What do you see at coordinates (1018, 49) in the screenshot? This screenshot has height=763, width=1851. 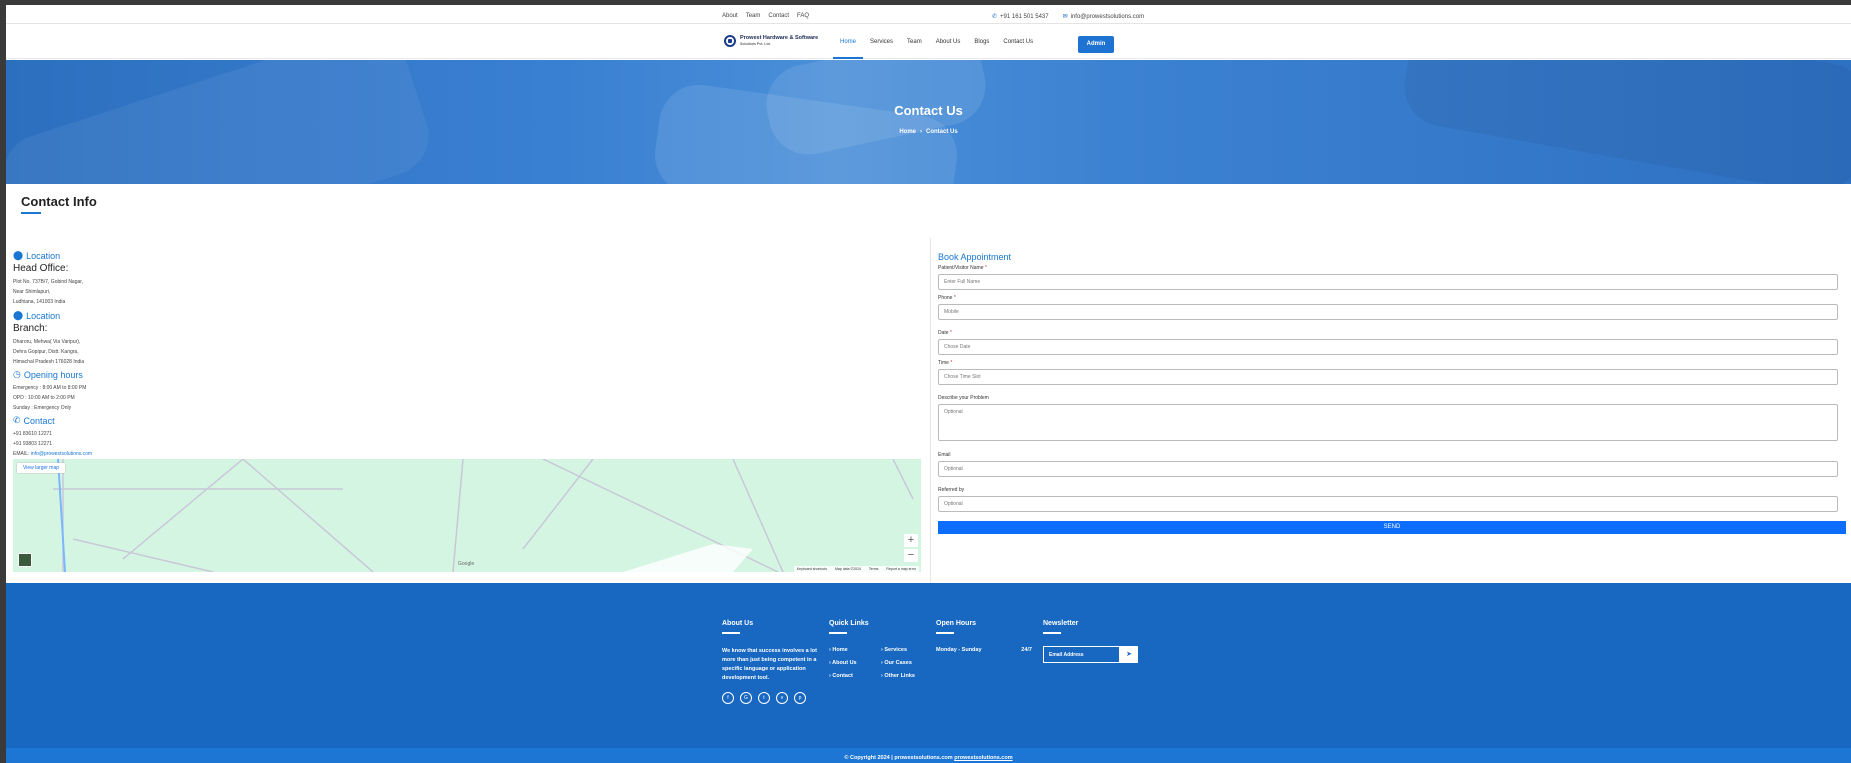 I see `nav-contact-us: Contact Us` at bounding box center [1018, 49].